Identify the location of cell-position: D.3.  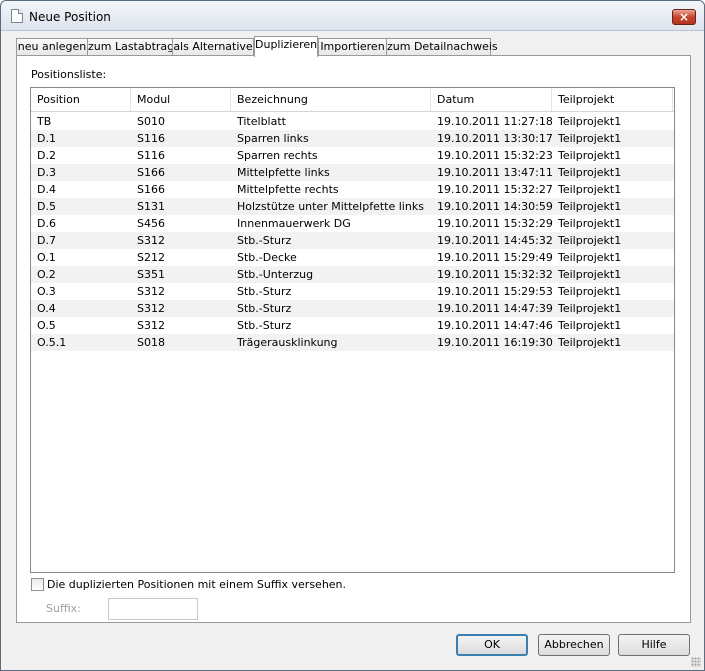
(46, 172).